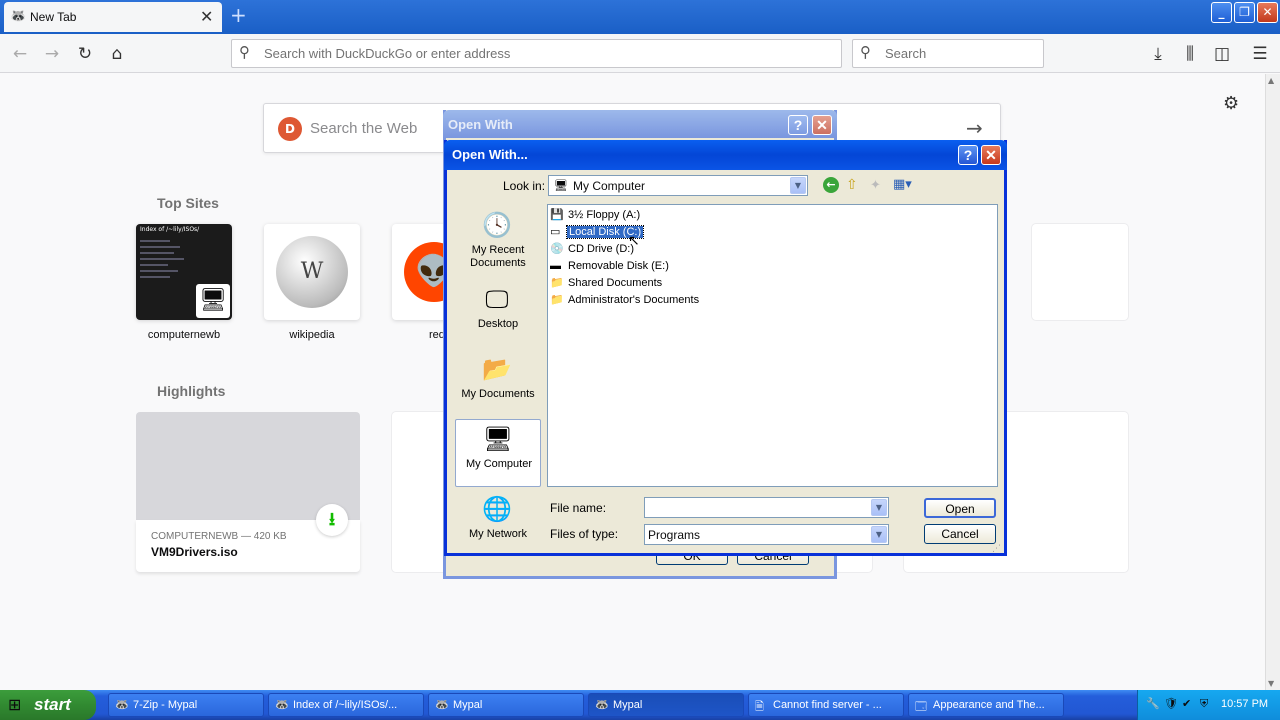 This screenshot has height=720, width=1280. I want to click on cancel-button: Cancel, so click(960, 534).